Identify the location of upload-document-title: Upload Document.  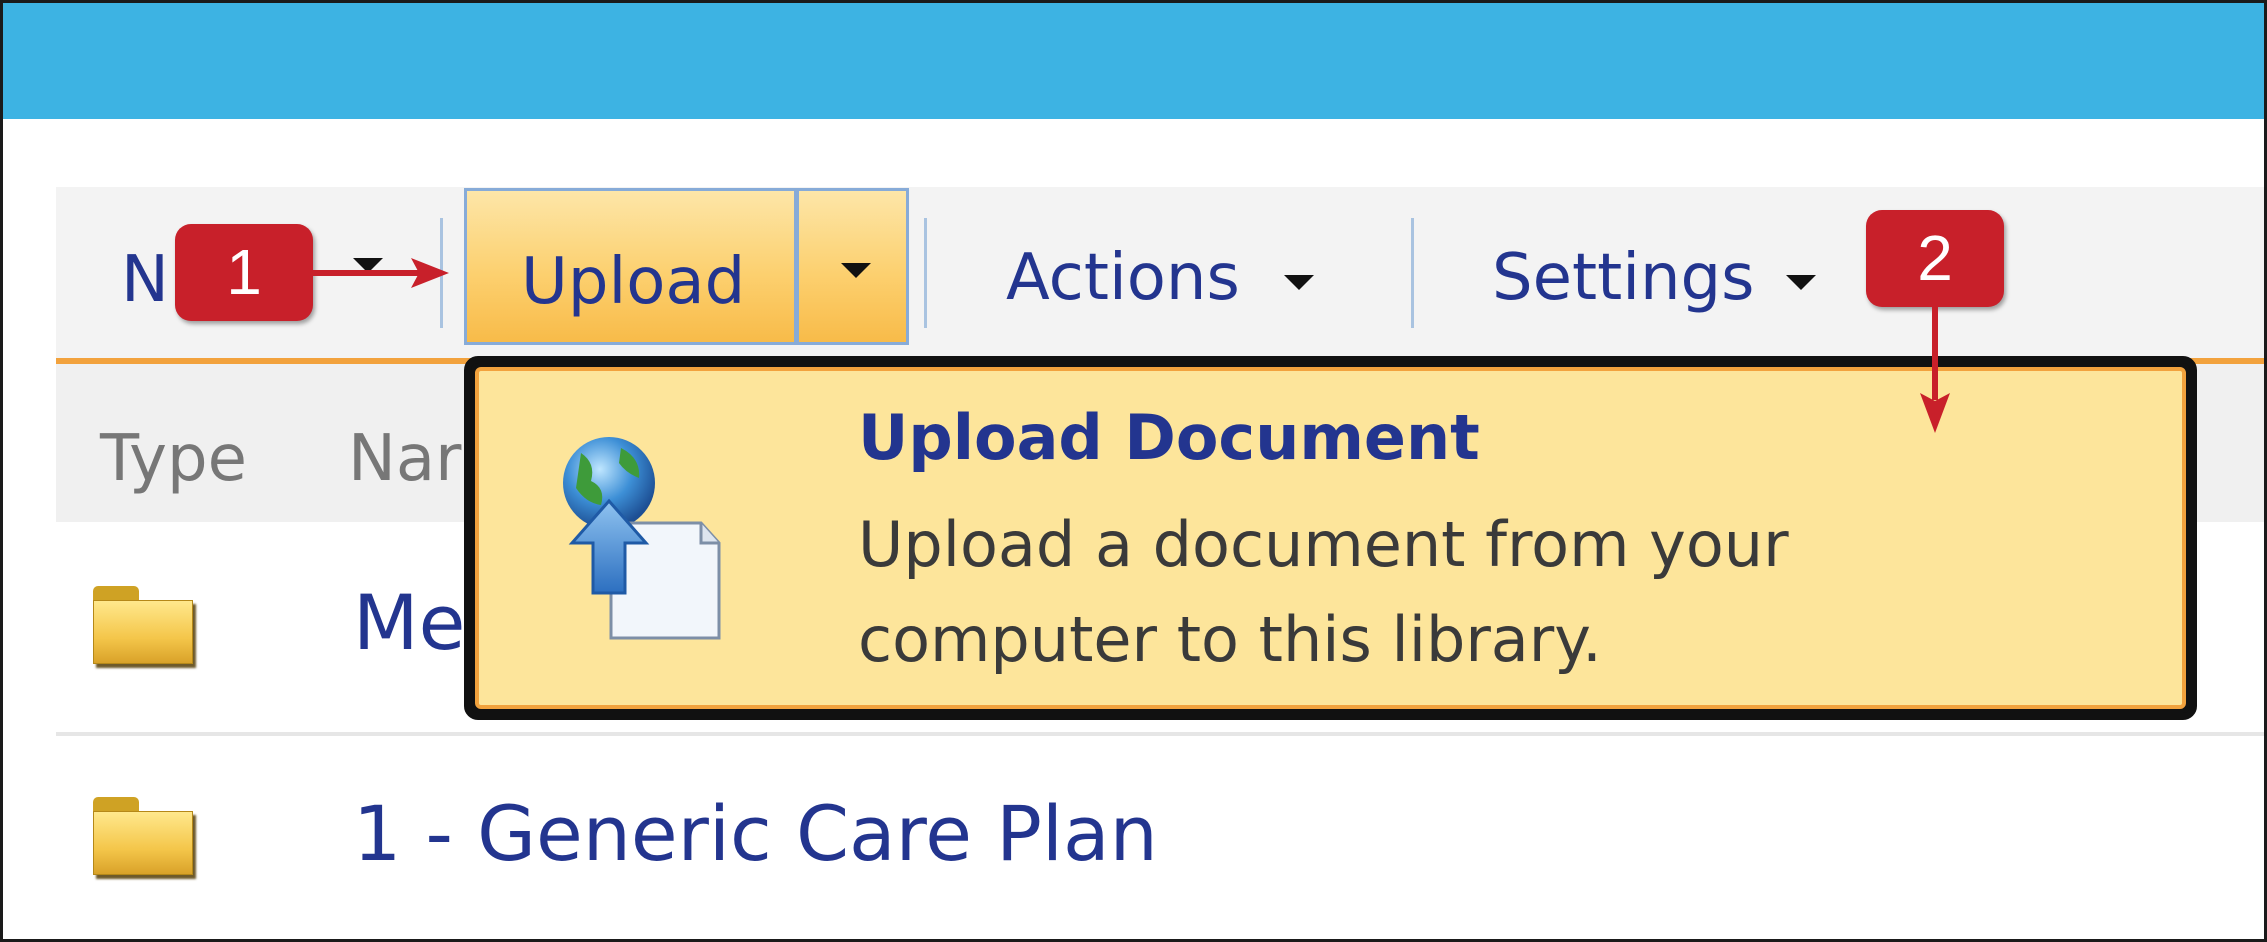
(1169, 437).